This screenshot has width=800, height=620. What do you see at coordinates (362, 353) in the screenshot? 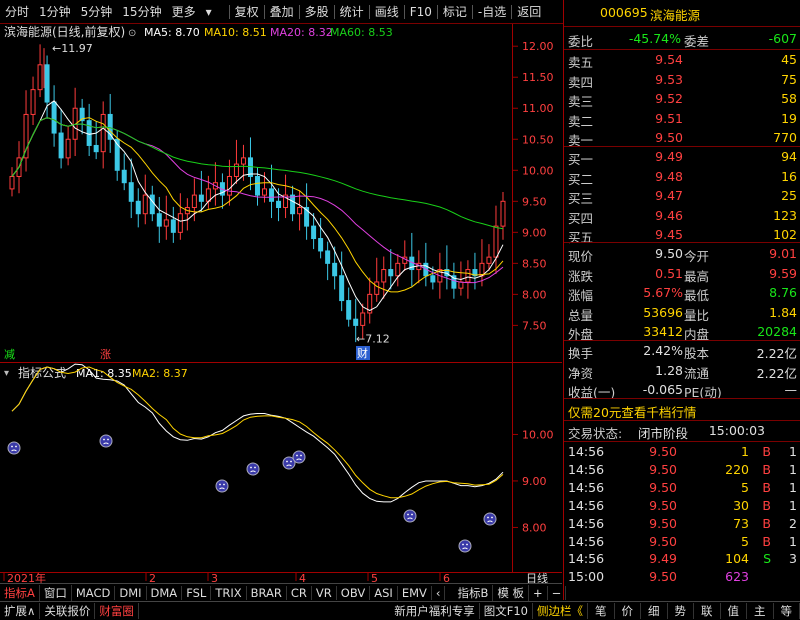
I see `tag-low: 财` at bounding box center [362, 353].